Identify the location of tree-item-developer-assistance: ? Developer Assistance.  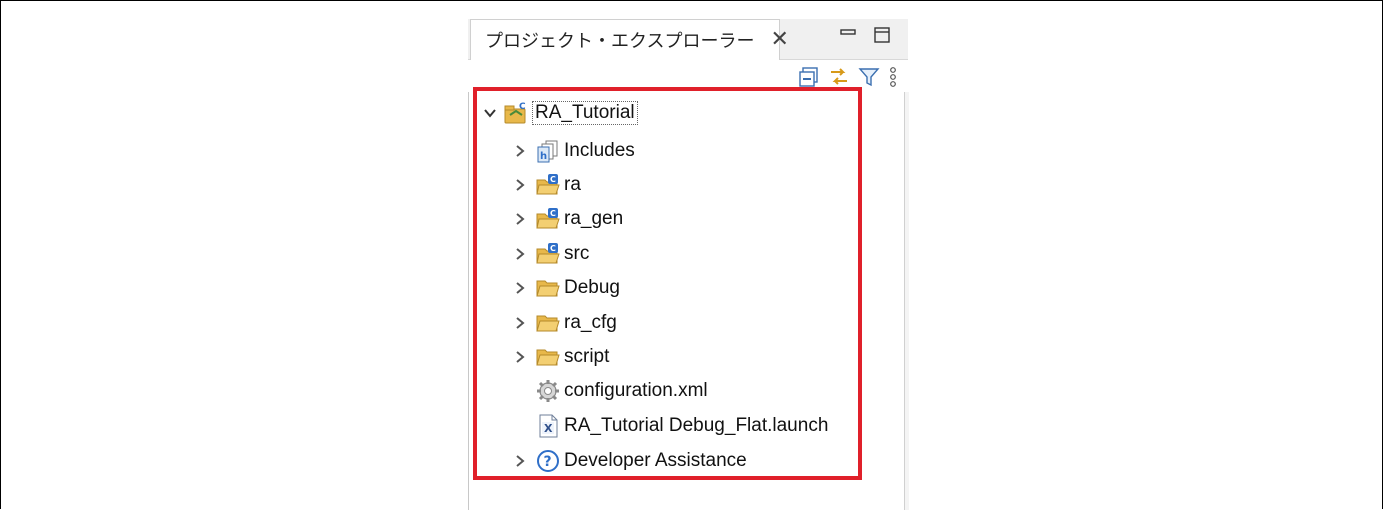
(629, 461).